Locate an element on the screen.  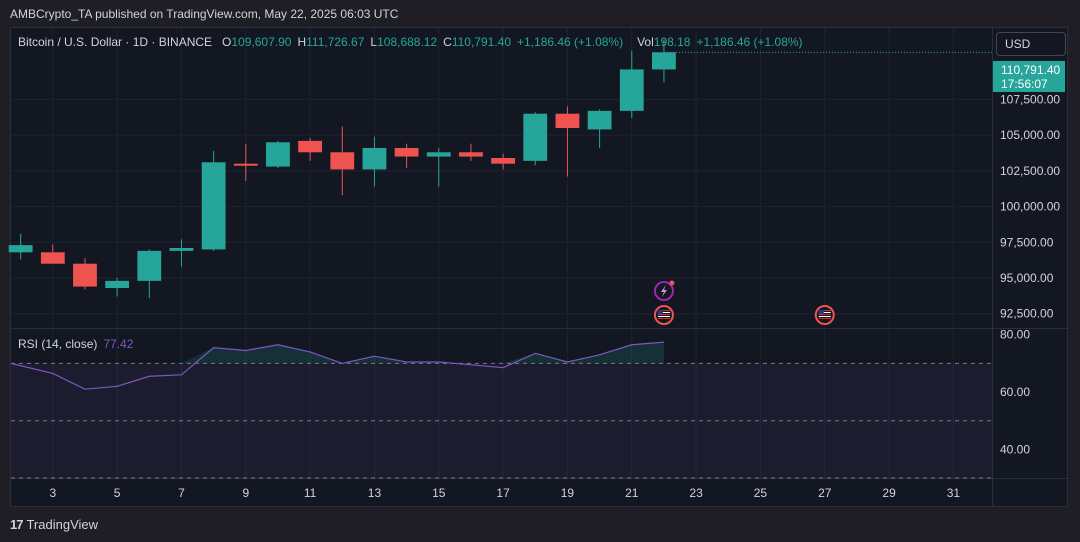
price-tick-label: 102,500.00 is located at coordinates (1030, 171).